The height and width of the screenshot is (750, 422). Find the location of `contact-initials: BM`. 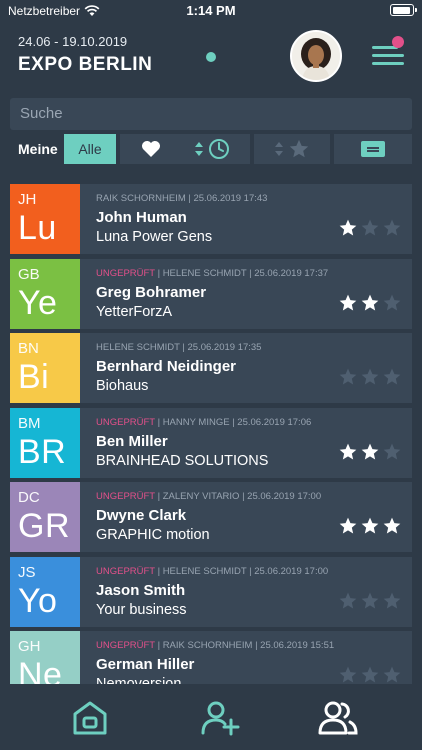

contact-initials: BM is located at coordinates (29, 423).